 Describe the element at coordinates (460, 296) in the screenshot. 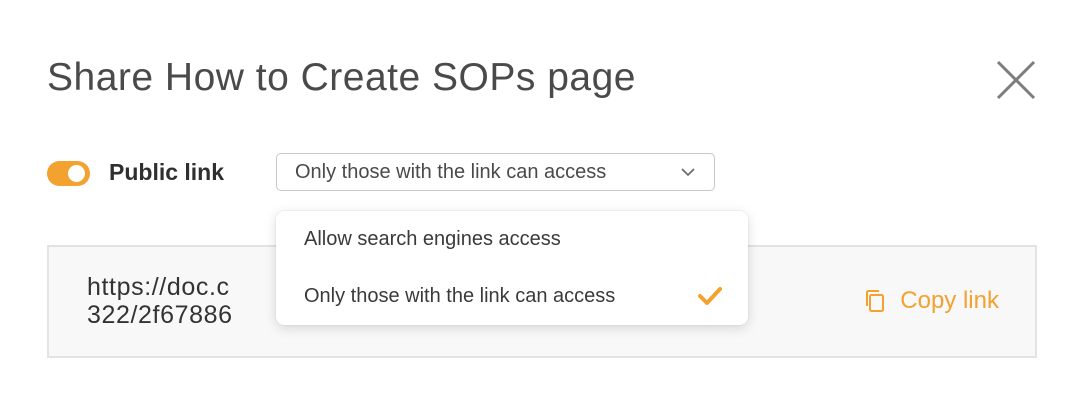

I see `menu-item-label: Only those with the link can access` at that location.